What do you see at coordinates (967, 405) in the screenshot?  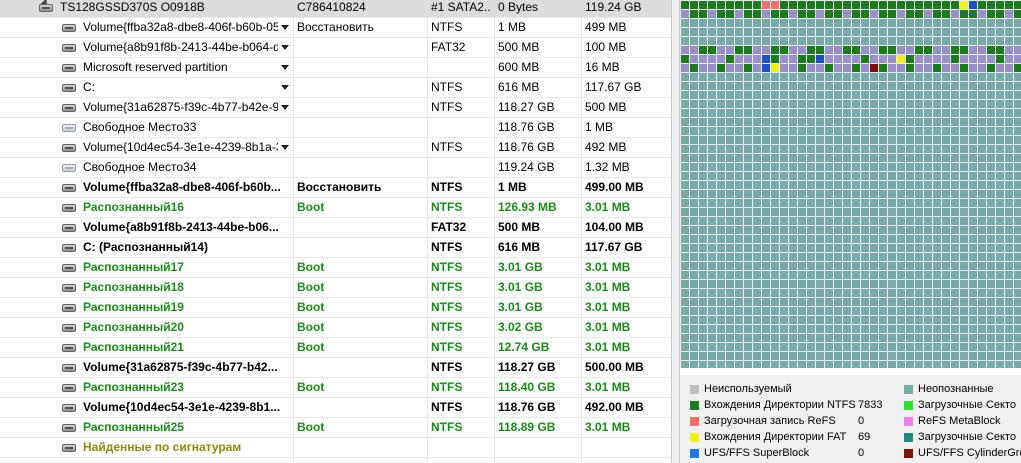 I see `legend-label: Загрузочные Секто` at bounding box center [967, 405].